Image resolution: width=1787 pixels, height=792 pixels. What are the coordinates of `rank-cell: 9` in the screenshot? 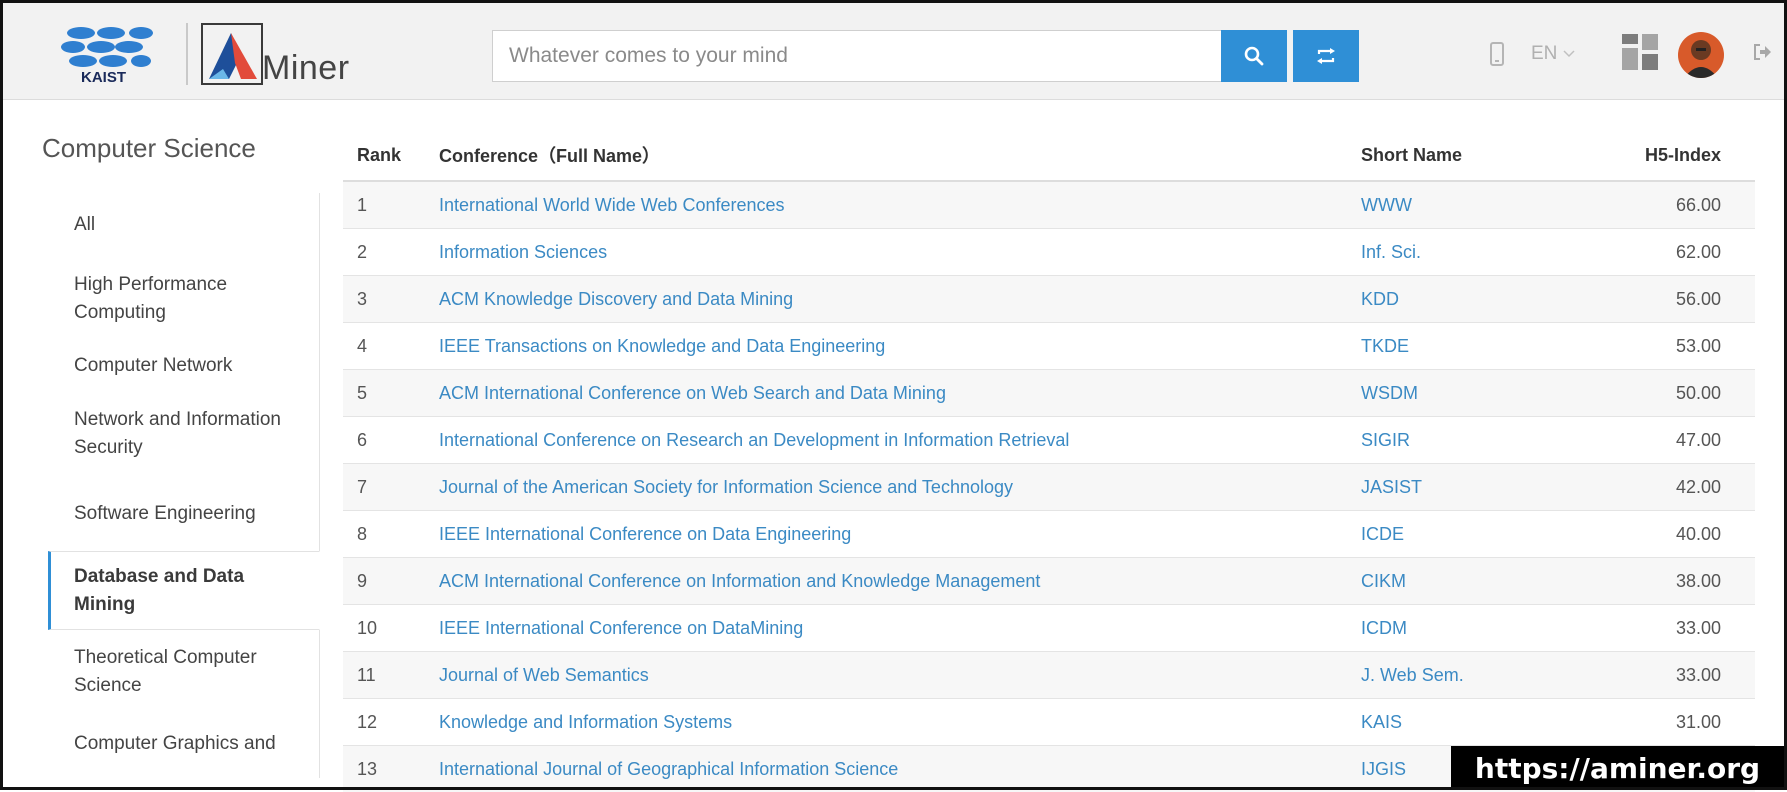 It's located at (387, 581).